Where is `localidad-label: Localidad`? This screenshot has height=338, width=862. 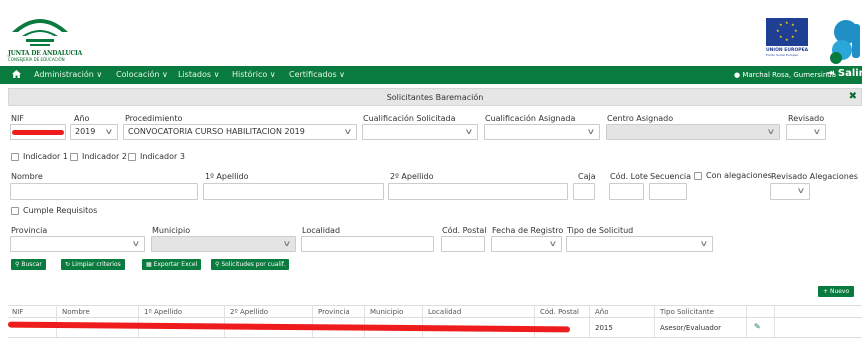 localidad-label: Localidad is located at coordinates (321, 230).